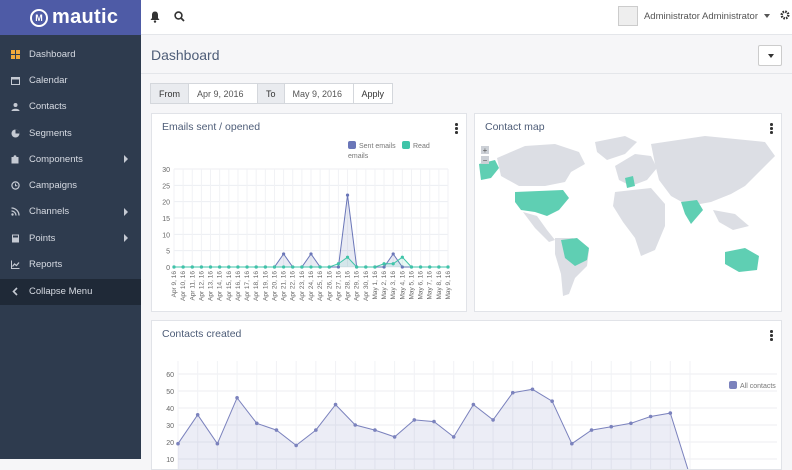 The image size is (792, 470). What do you see at coordinates (155, 17) in the screenshot?
I see `bell-icon` at bounding box center [155, 17].